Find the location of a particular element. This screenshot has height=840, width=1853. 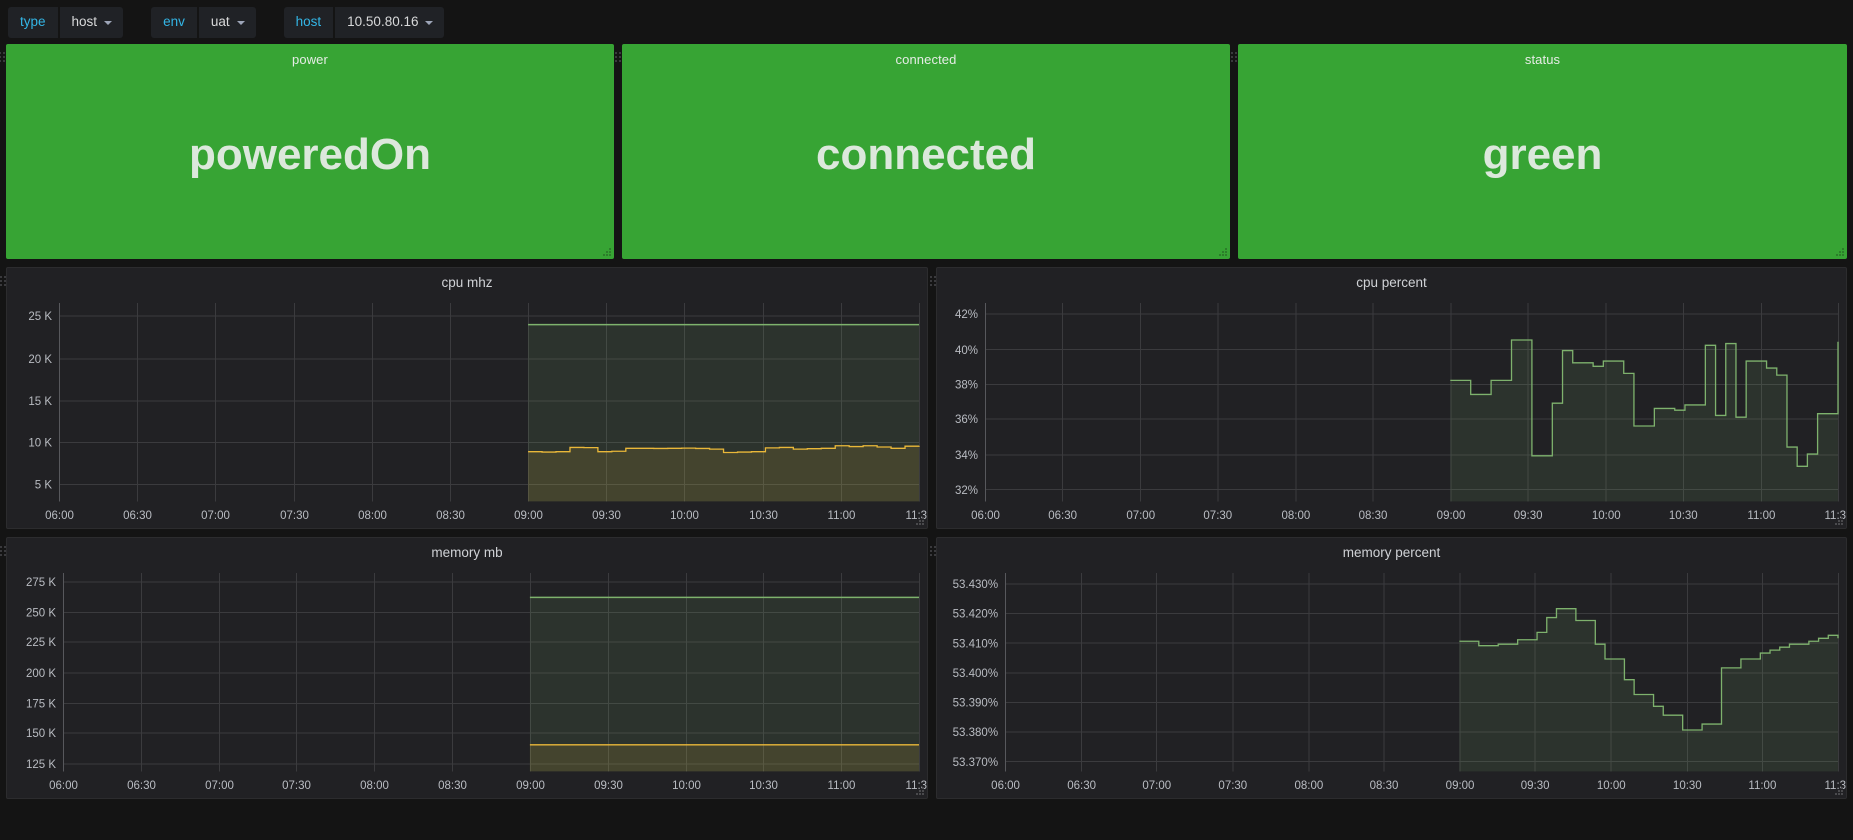

svg-text: 36% is located at coordinates (966, 419).